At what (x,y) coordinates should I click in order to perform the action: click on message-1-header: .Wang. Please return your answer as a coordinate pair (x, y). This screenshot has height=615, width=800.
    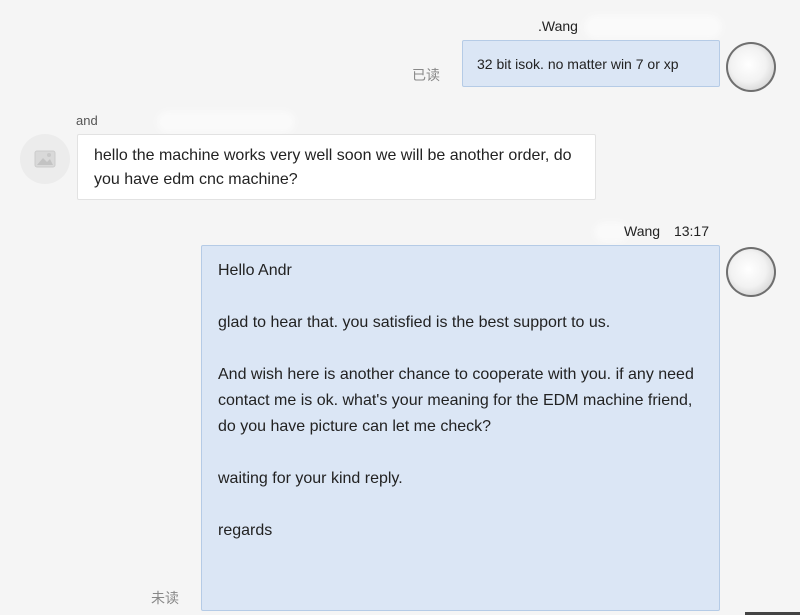
    Looking at the image, I should click on (628, 27).